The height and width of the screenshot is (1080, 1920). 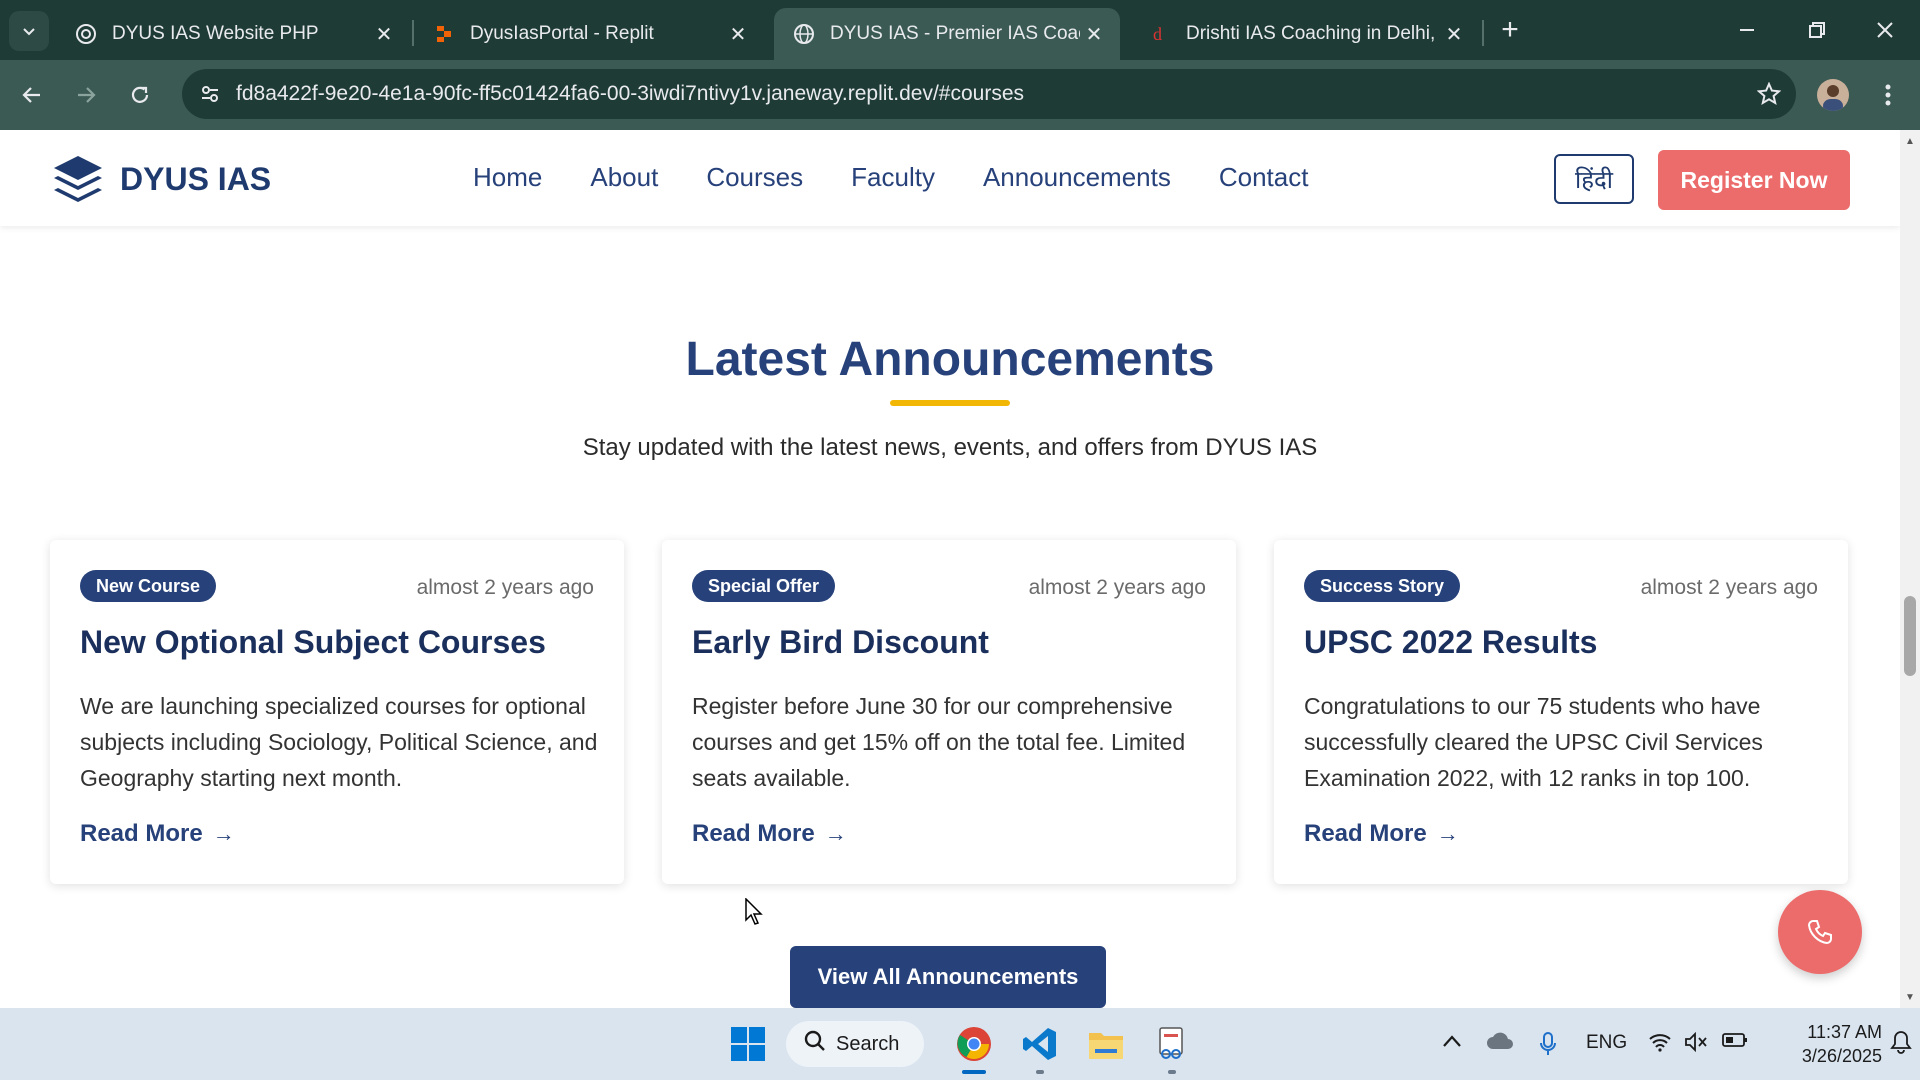 What do you see at coordinates (1305, 34) in the screenshot?
I see `browser-tab-4: d Drishti IAS Coaching in Delhi, Be ✕` at bounding box center [1305, 34].